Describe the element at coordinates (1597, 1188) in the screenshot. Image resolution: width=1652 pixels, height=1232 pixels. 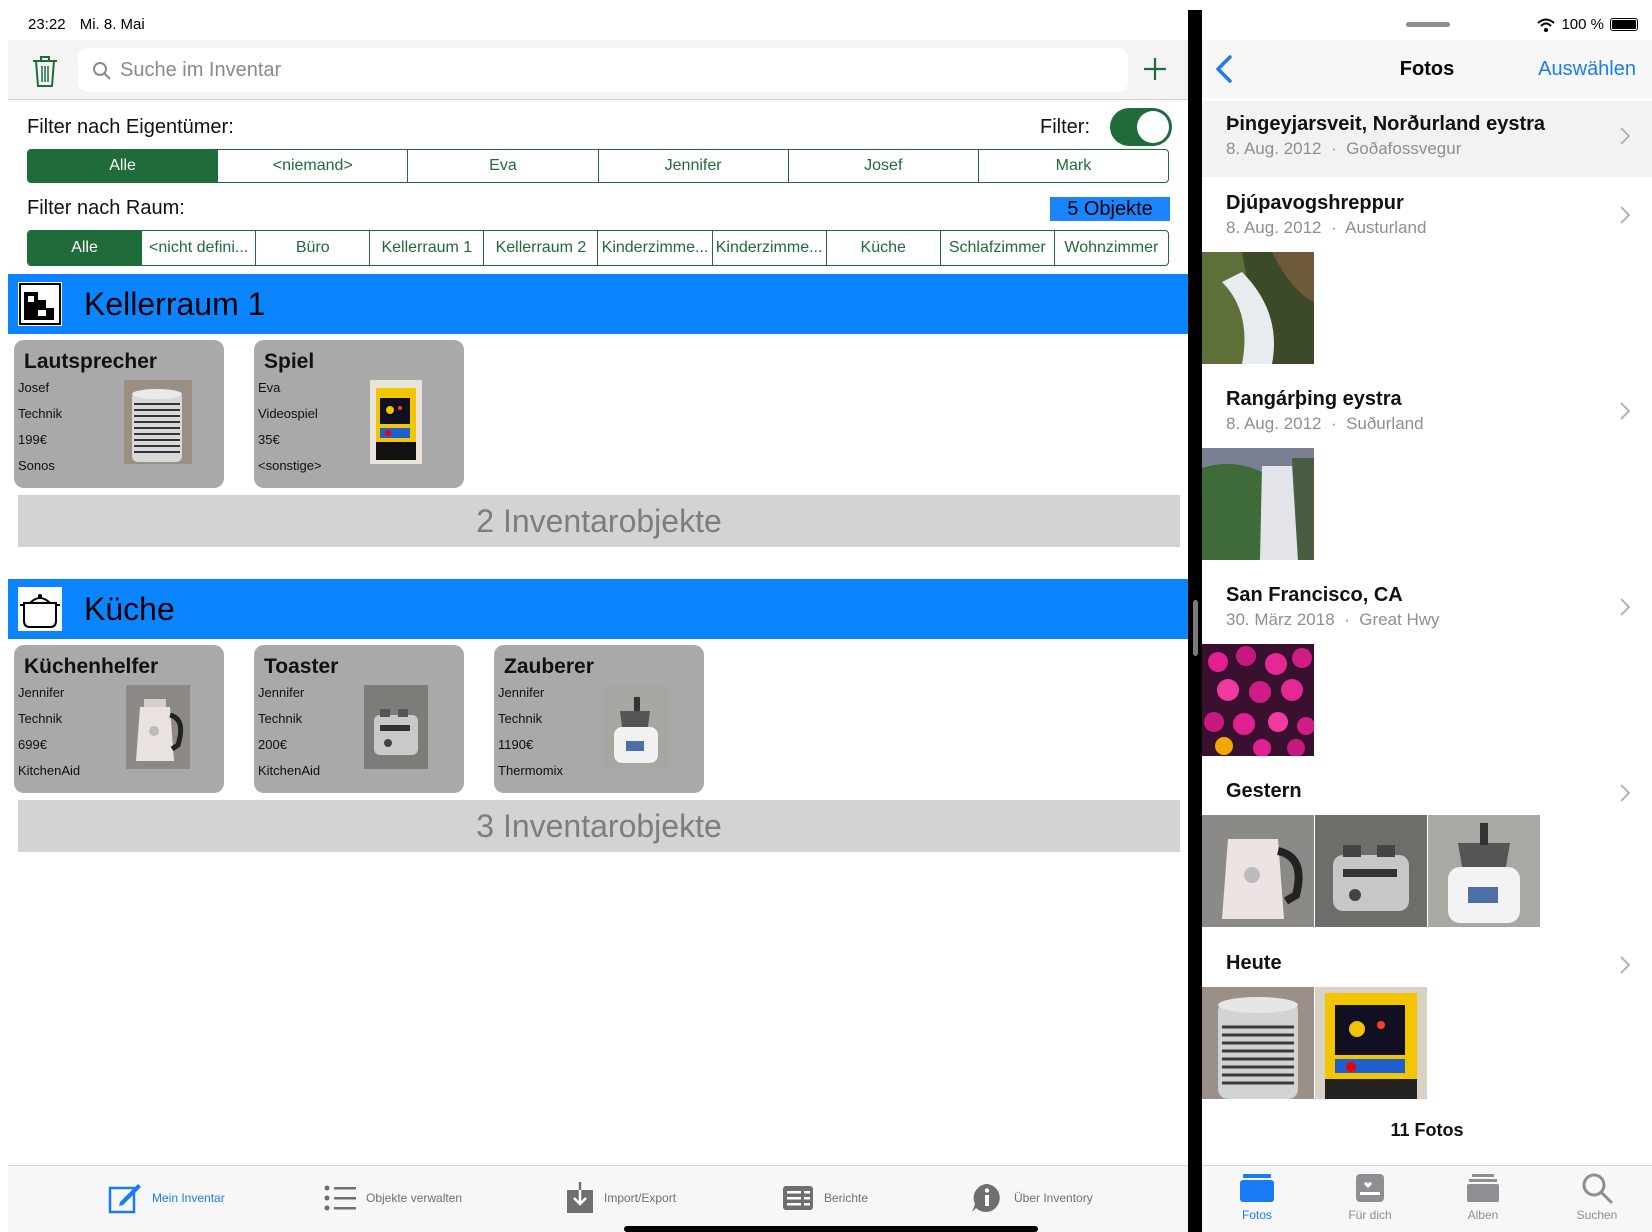
I see `search-icon` at that location.